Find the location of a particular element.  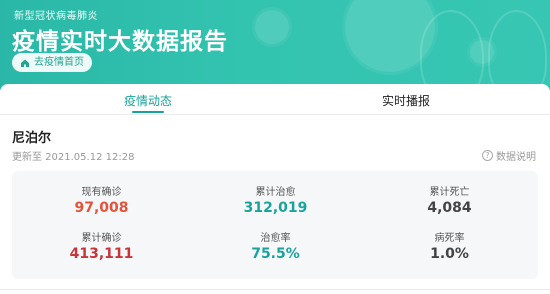

stat-recovery-rate: 治愈率 75.5% is located at coordinates (275, 245).